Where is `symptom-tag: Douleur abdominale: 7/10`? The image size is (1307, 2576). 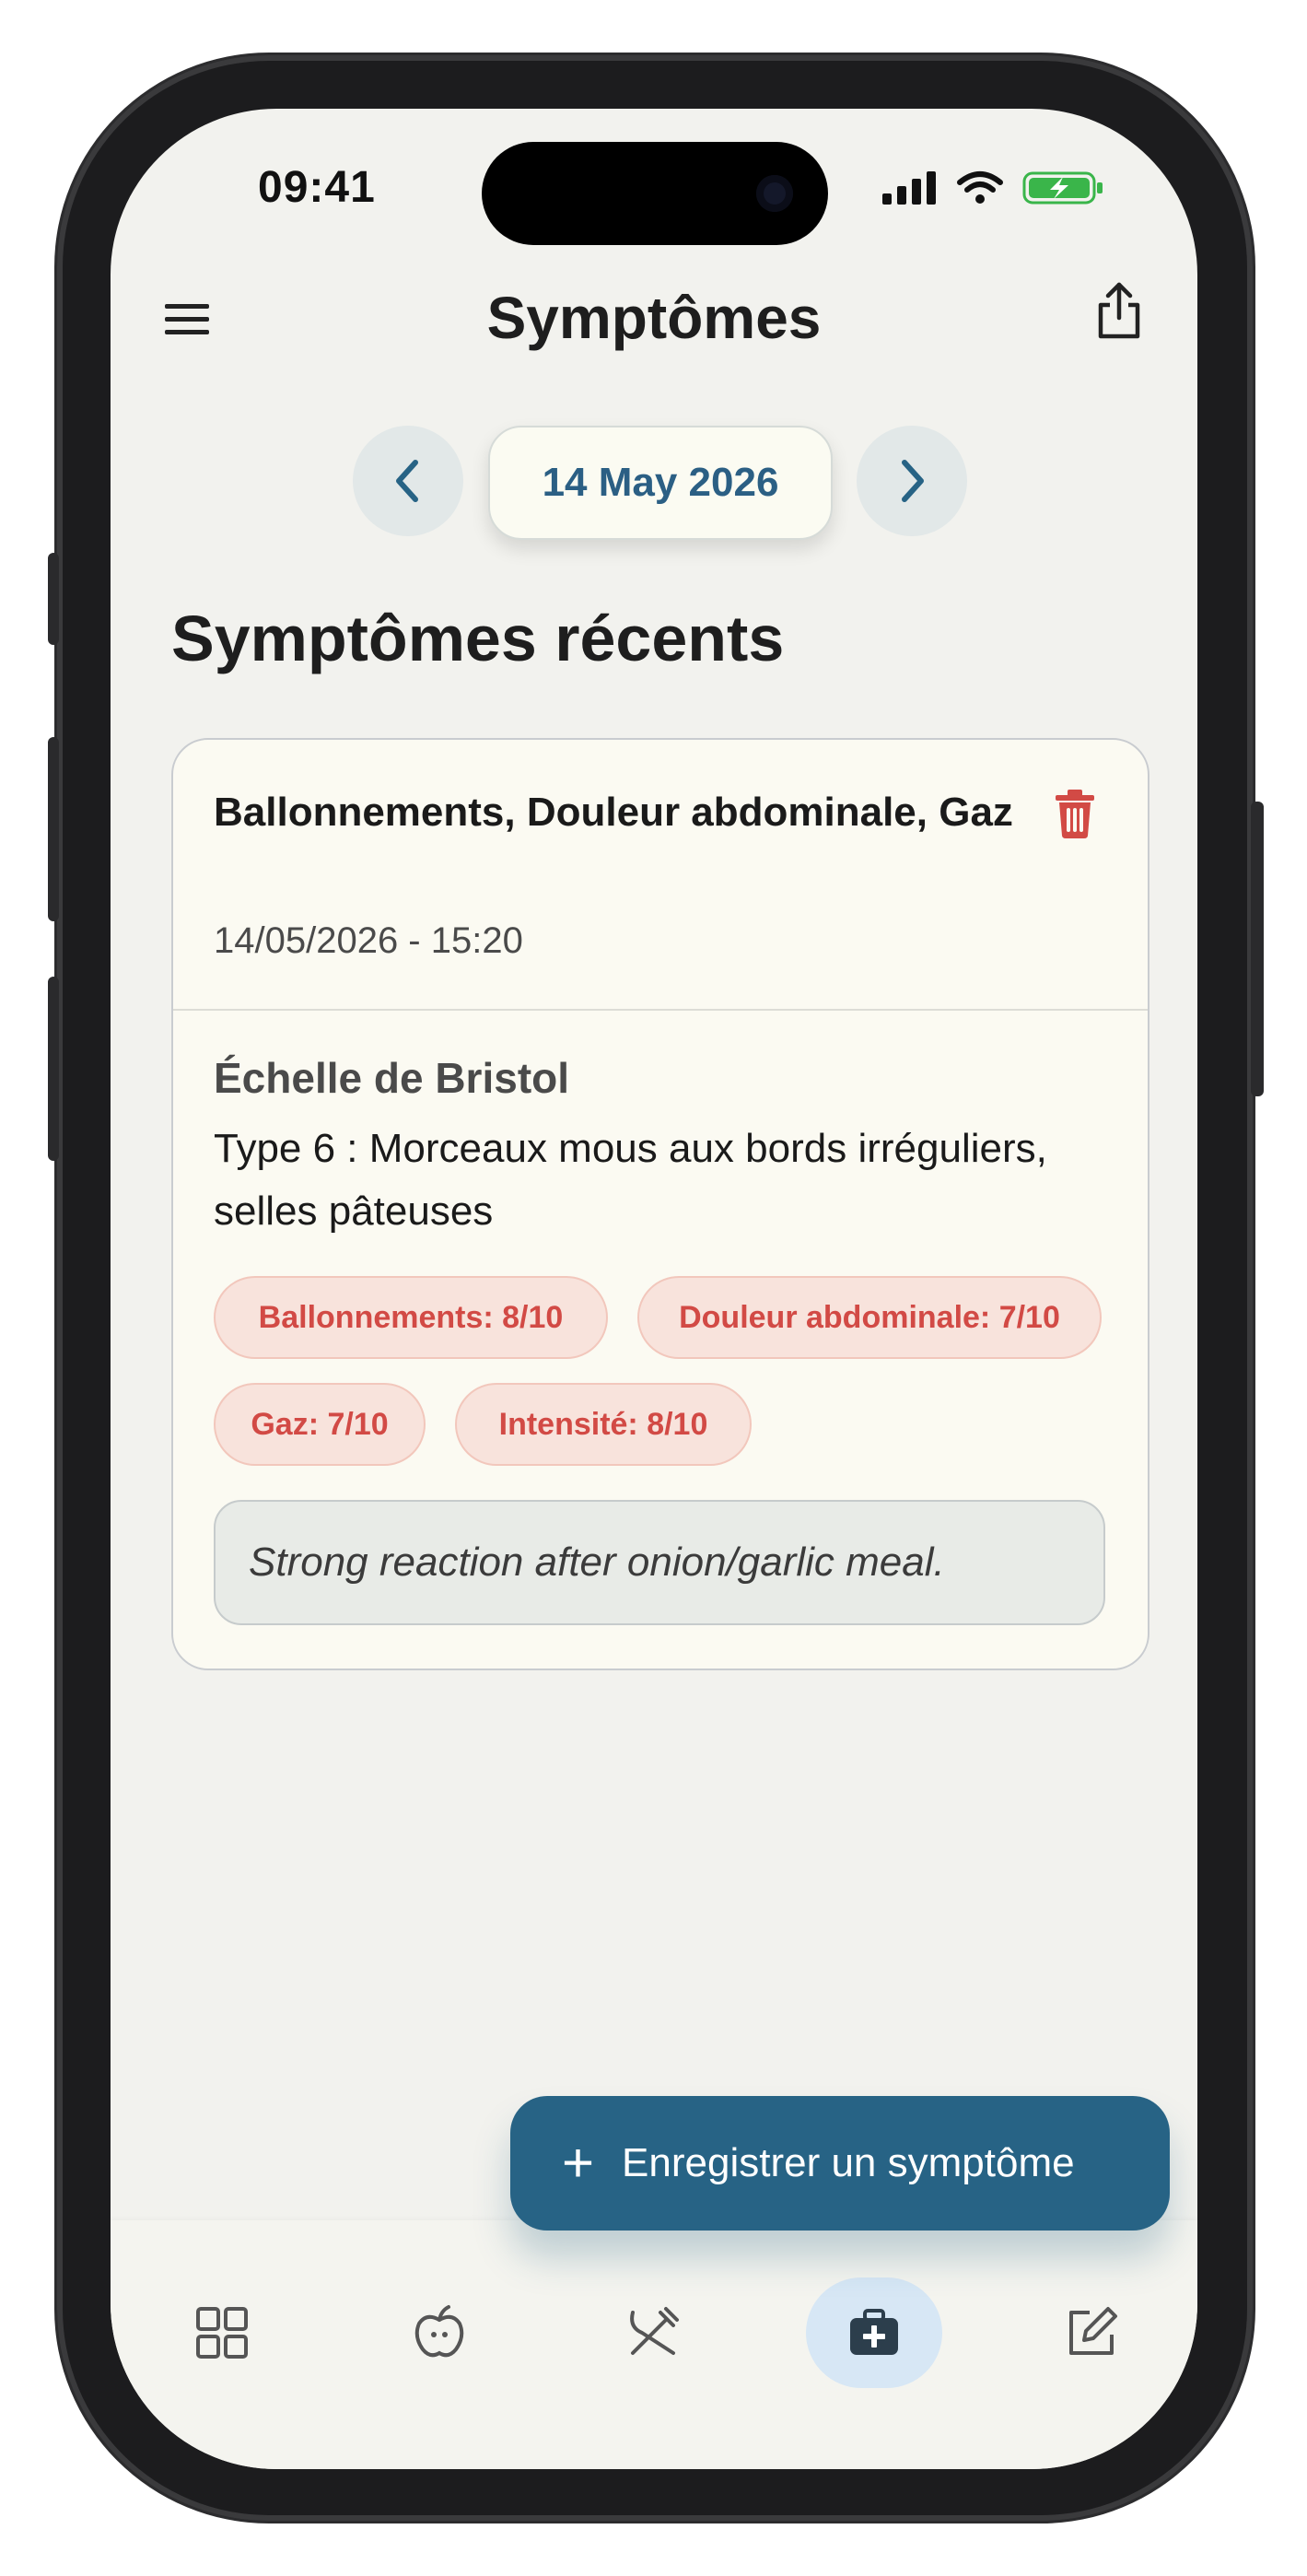
symptom-tag: Douleur abdominale: 7/10 is located at coordinates (870, 1317).